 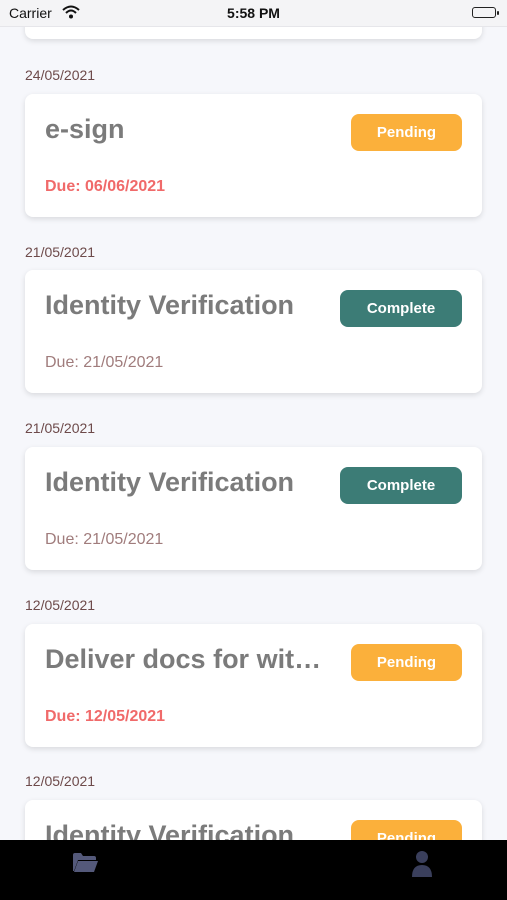 What do you see at coordinates (253, 870) in the screenshot?
I see `tab-bar` at bounding box center [253, 870].